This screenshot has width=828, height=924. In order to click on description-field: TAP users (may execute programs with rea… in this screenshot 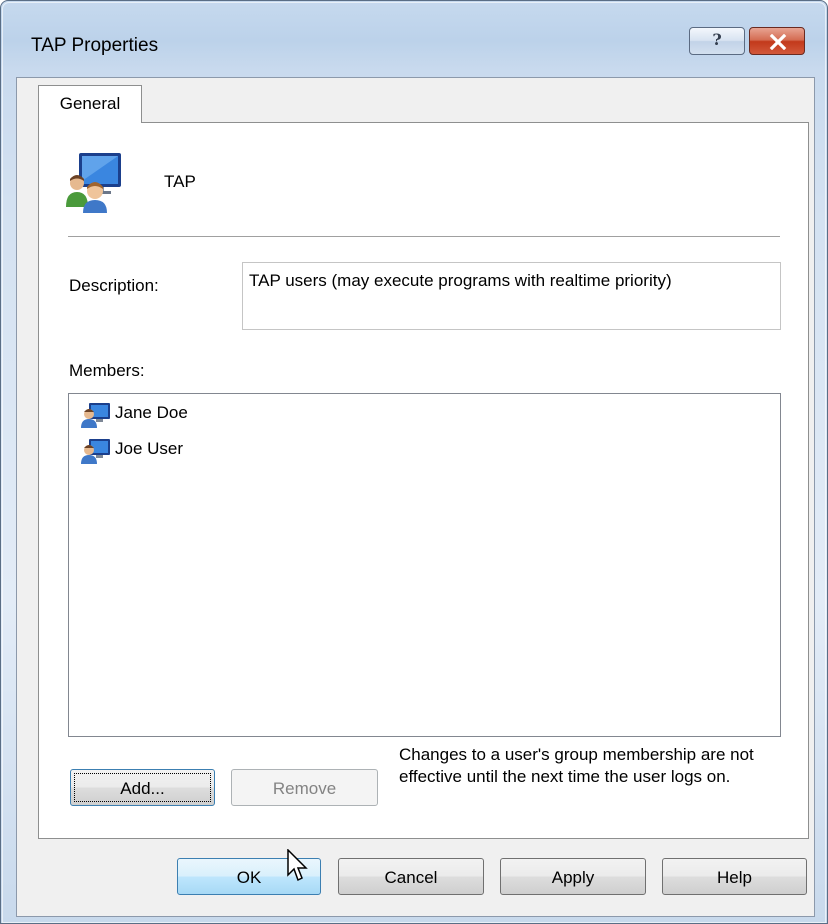, I will do `click(511, 296)`.